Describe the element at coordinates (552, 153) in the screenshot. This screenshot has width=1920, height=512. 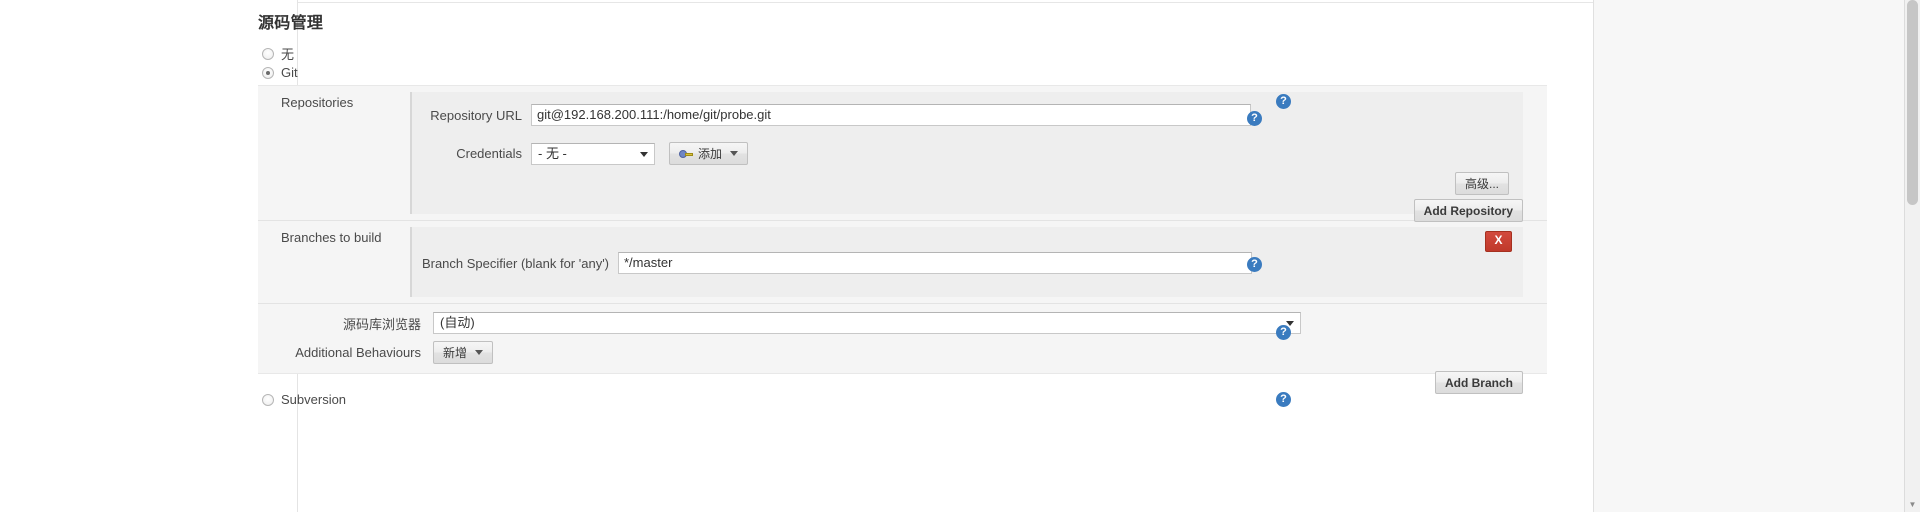
I see `credentials-selected-value: - 无 -` at that location.